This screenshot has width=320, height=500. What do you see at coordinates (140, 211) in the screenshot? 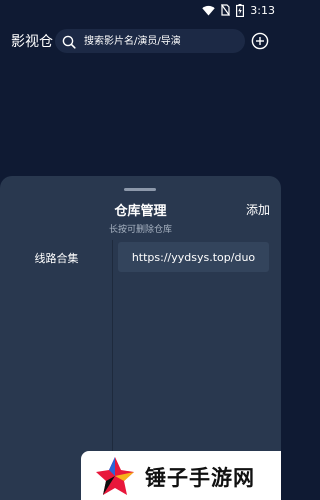
I see `sheet-title: 仓库管理` at bounding box center [140, 211].